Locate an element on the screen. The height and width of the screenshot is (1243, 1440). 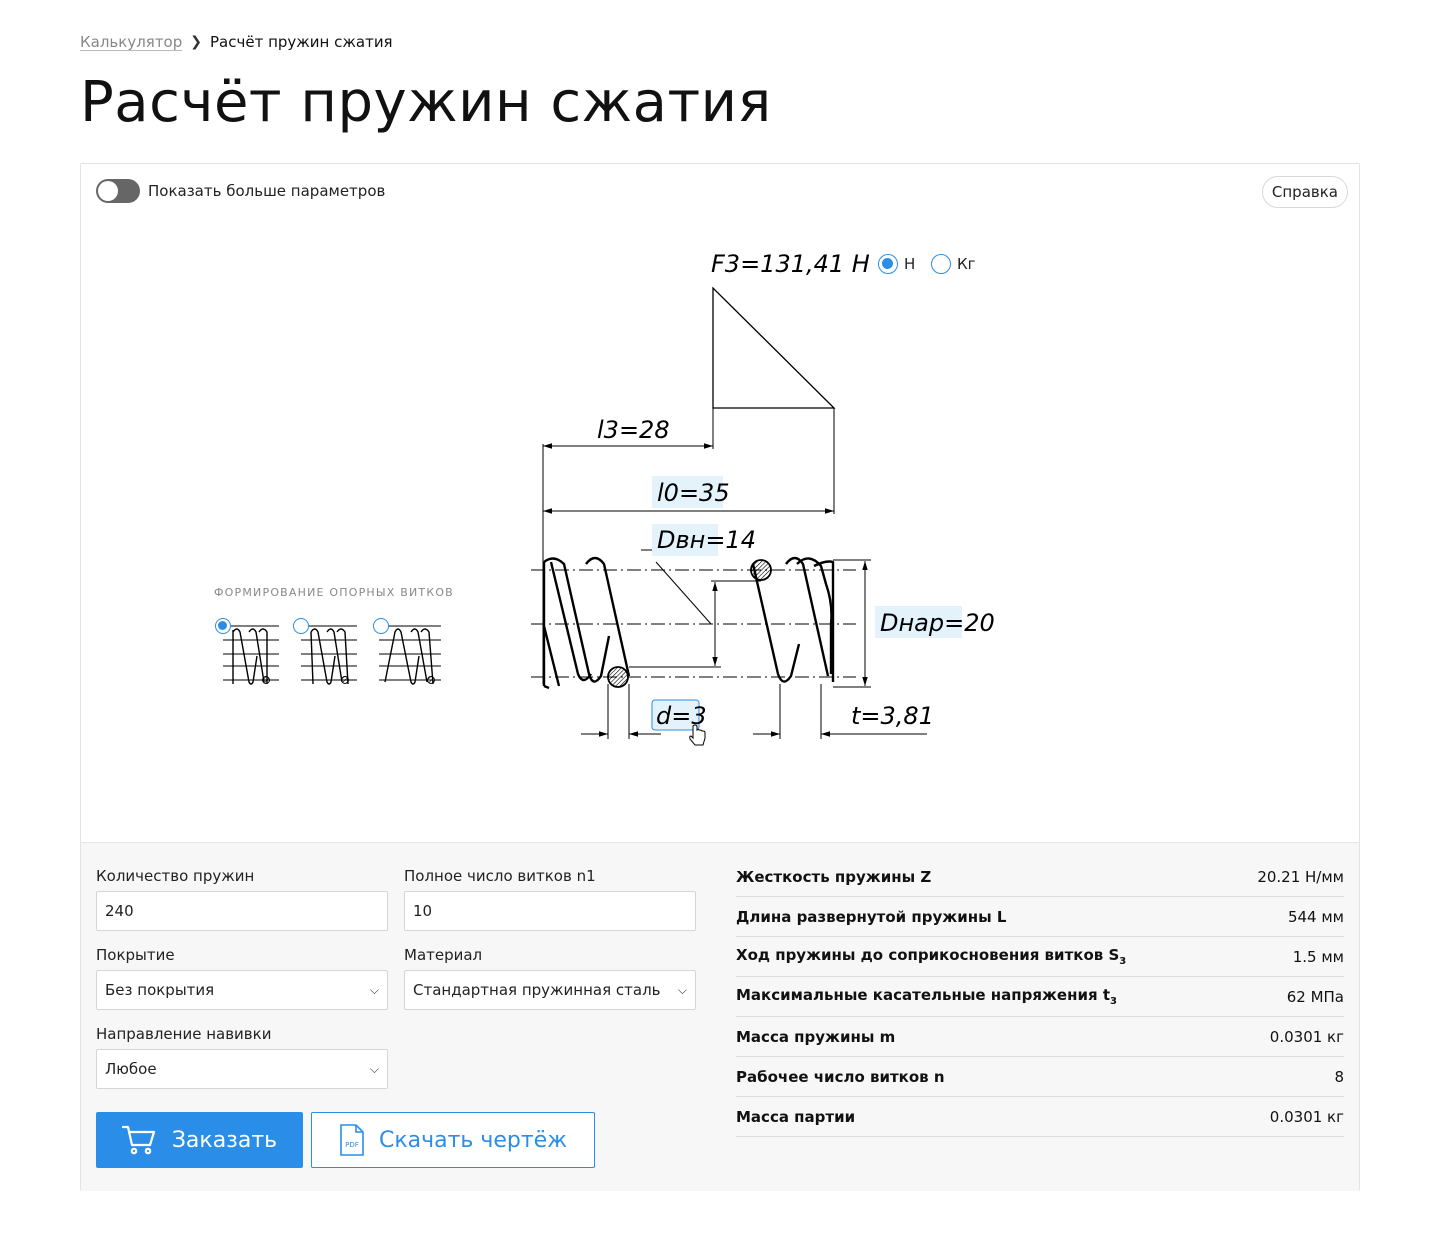
quantity-field: Количество пружин 240 is located at coordinates (242, 899).